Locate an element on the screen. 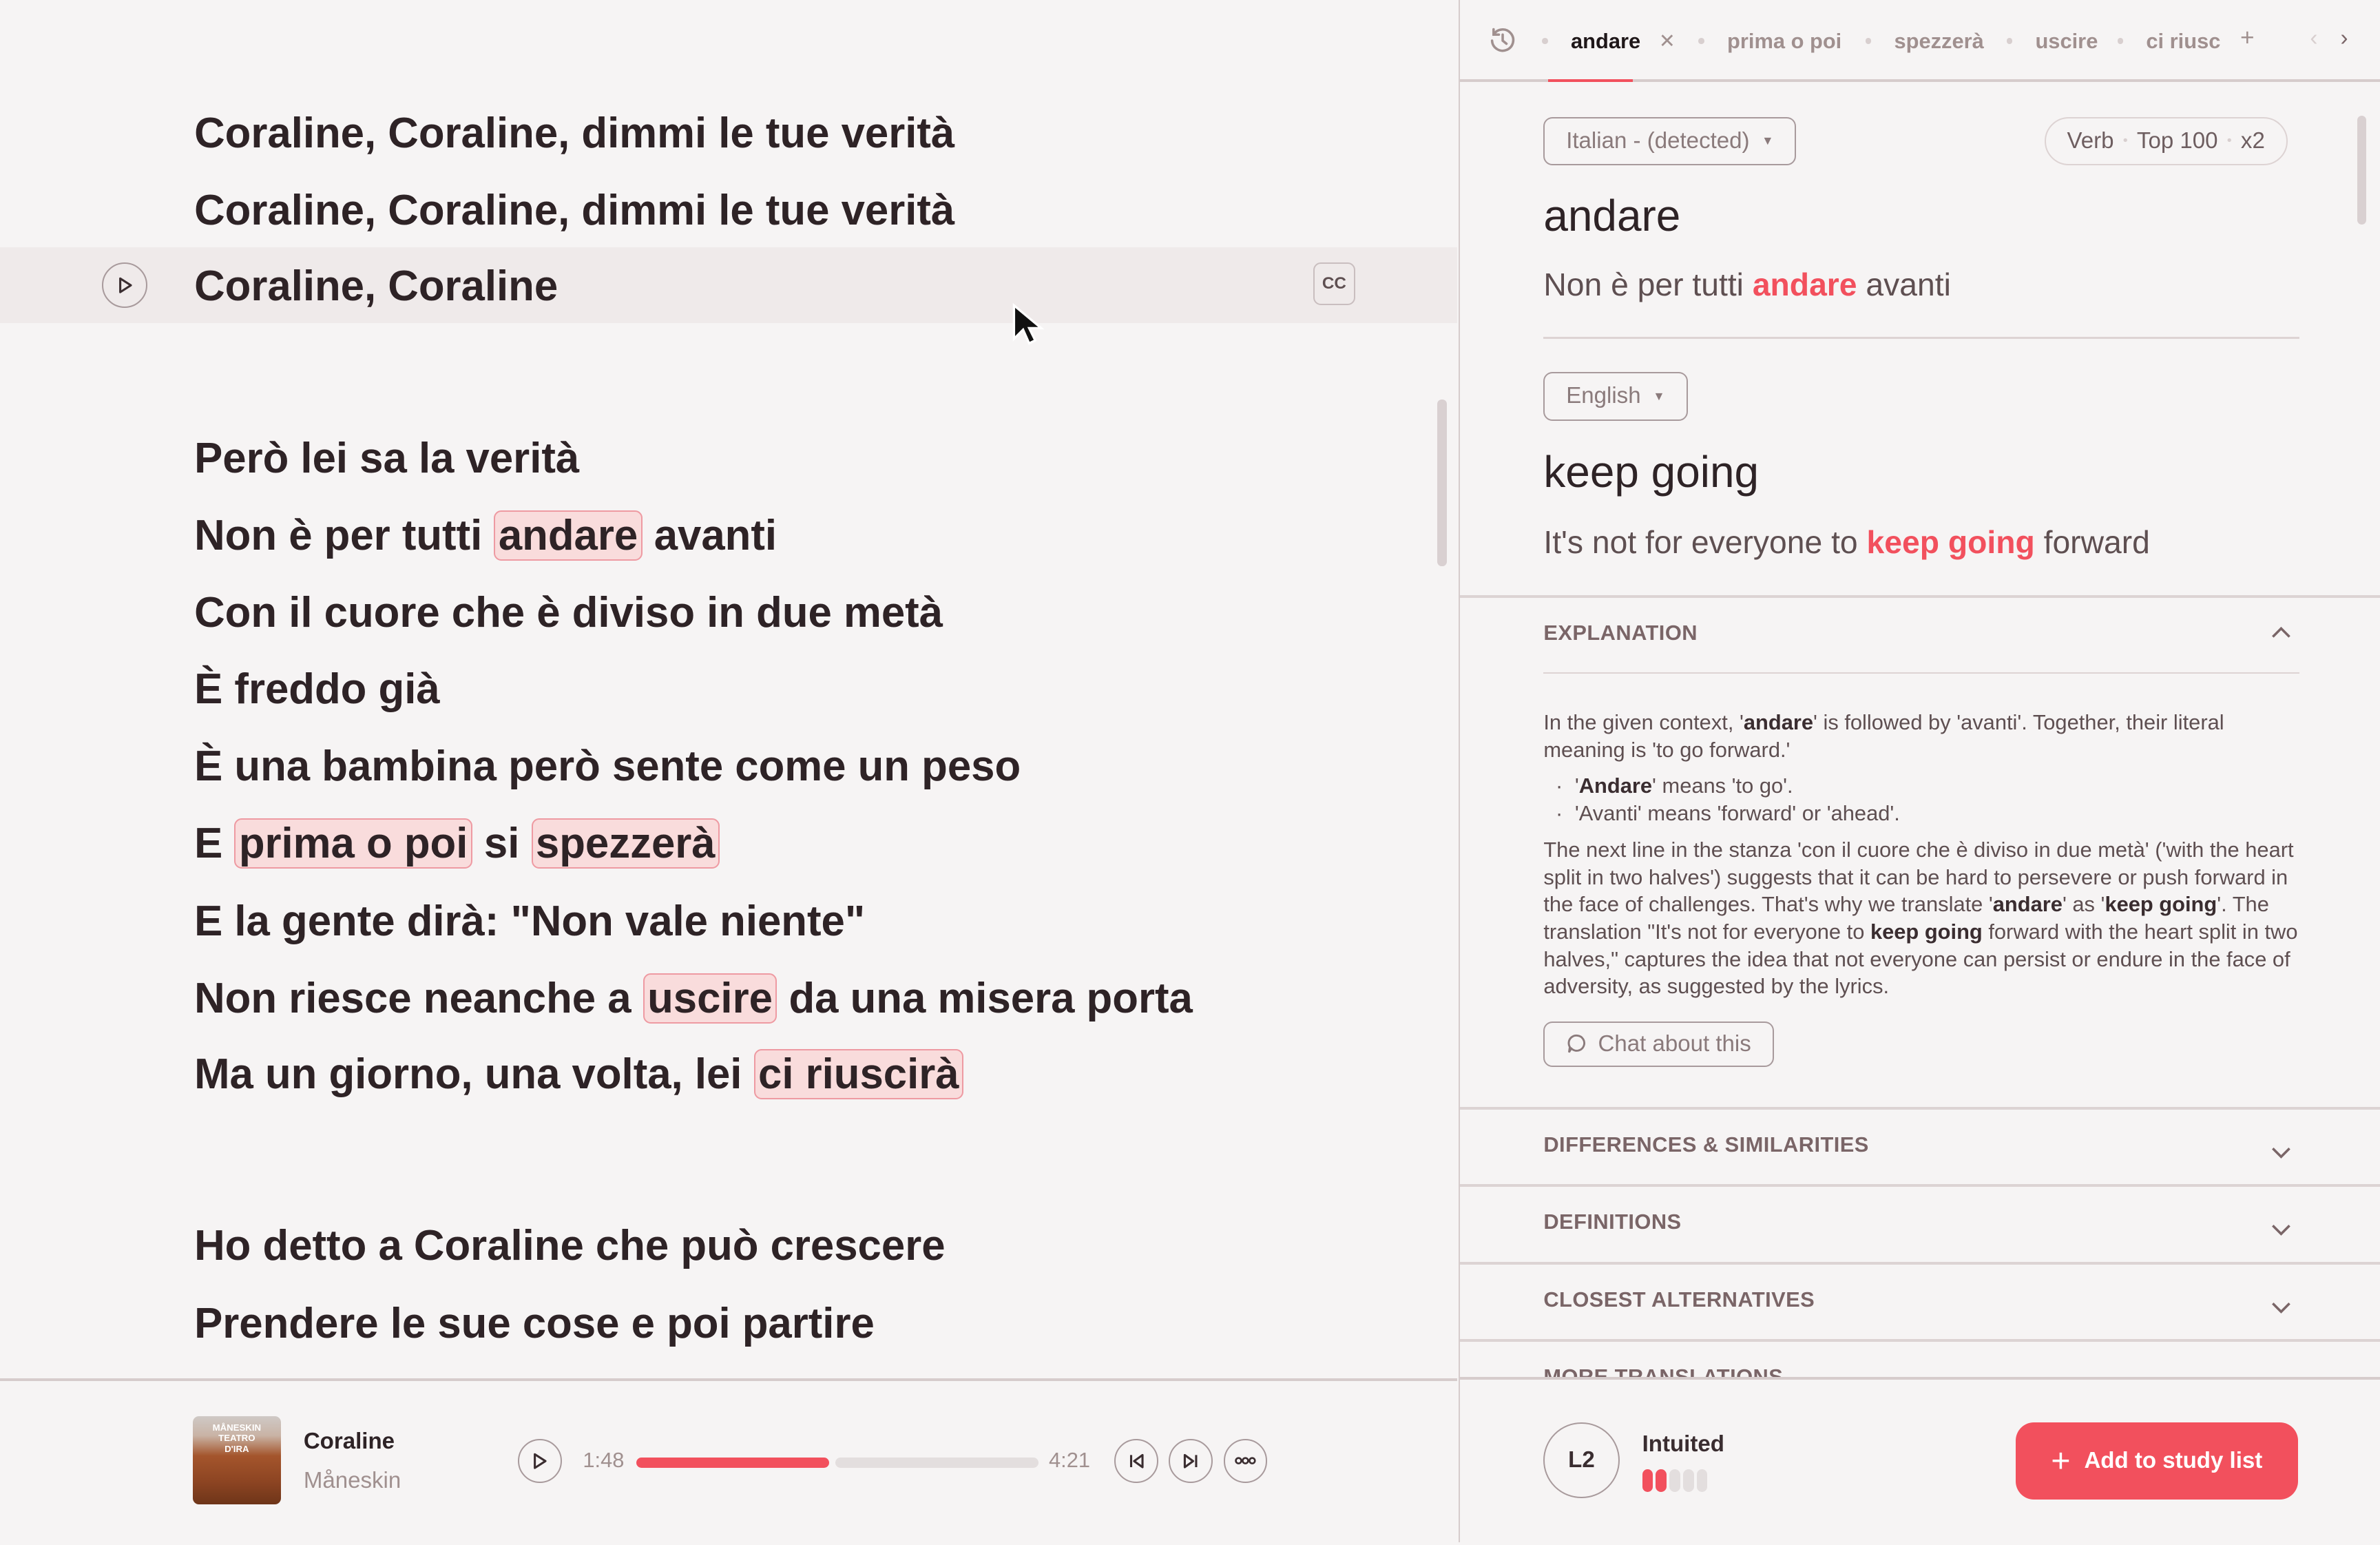  highlighted-phrase: ci riuscirà is located at coordinates (858, 1074).